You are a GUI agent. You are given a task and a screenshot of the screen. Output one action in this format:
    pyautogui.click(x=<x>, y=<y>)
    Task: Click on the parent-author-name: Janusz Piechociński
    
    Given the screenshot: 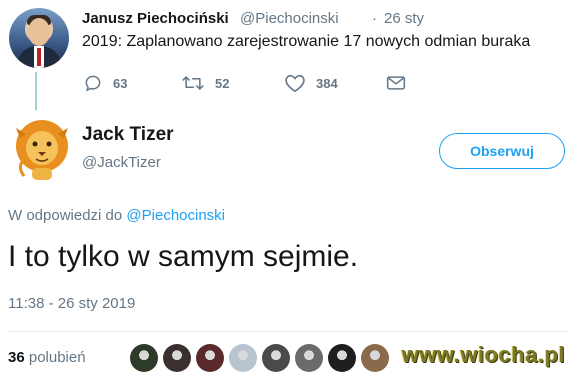 What is the action you would take?
    pyautogui.click(x=155, y=18)
    